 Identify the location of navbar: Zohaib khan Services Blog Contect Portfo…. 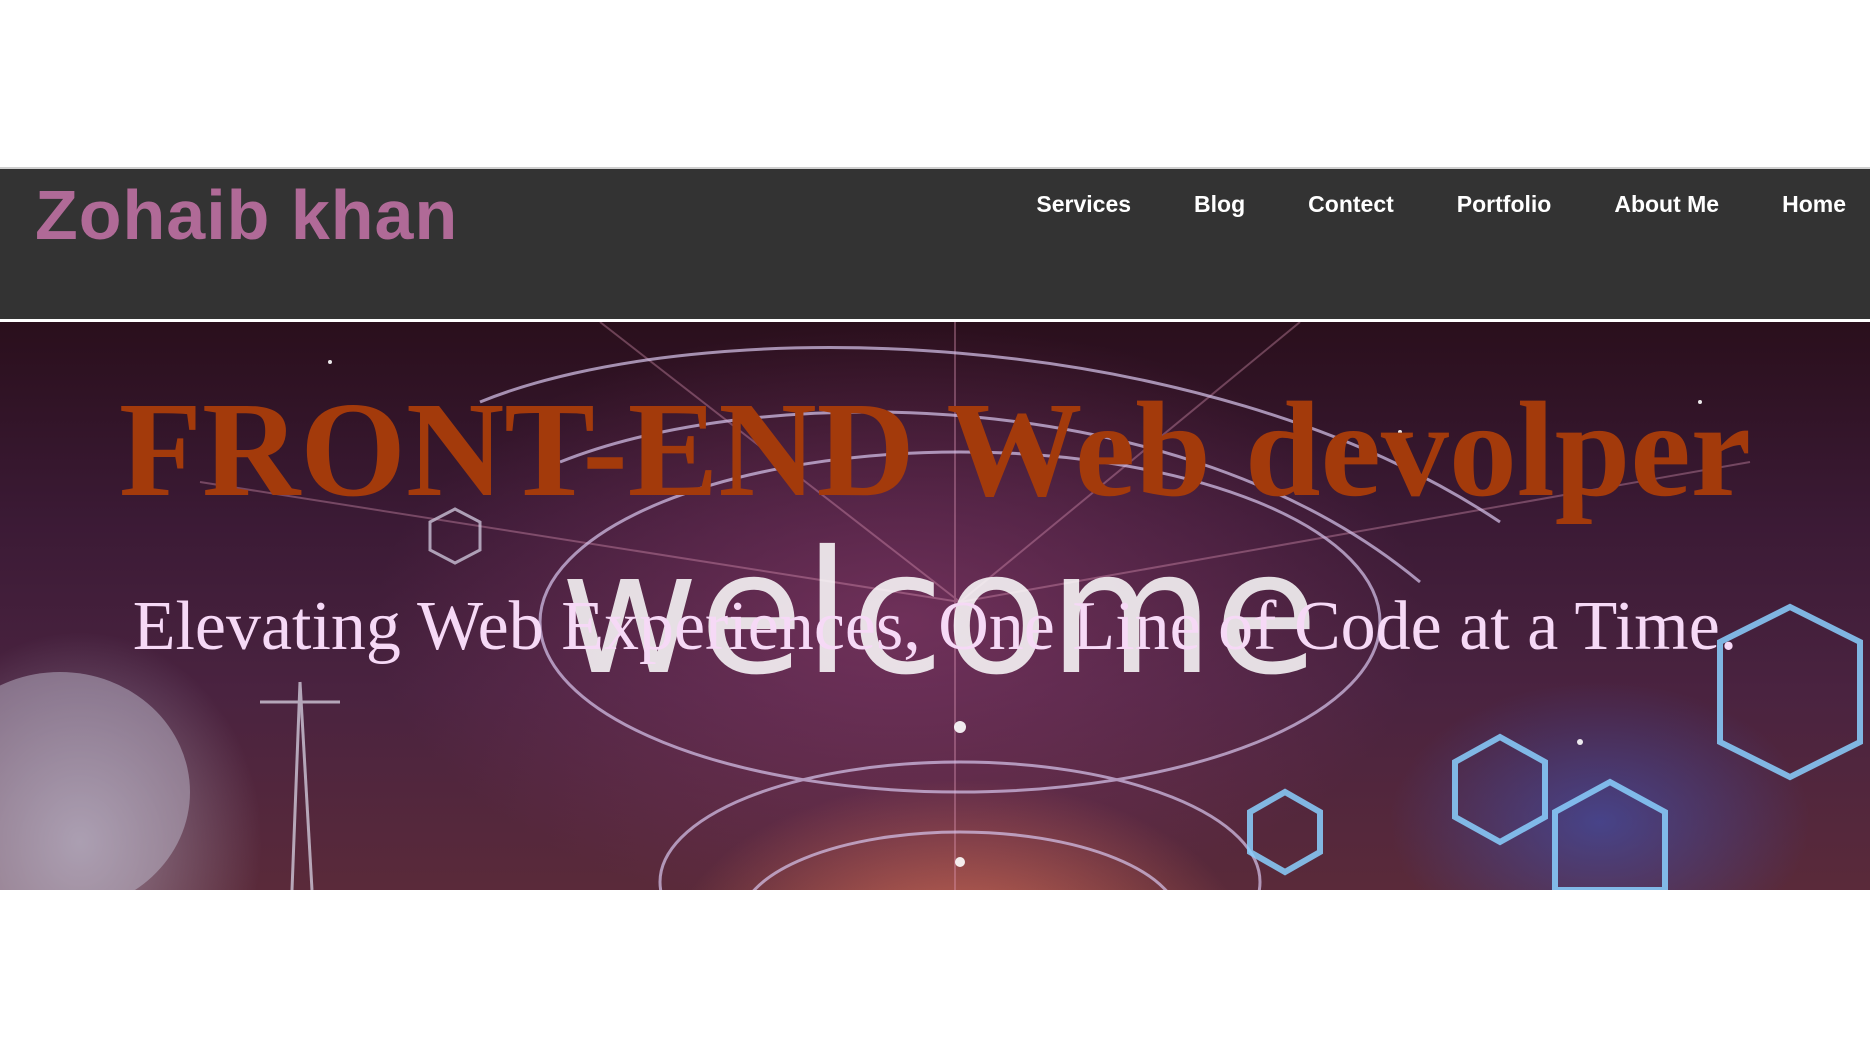
(935, 243).